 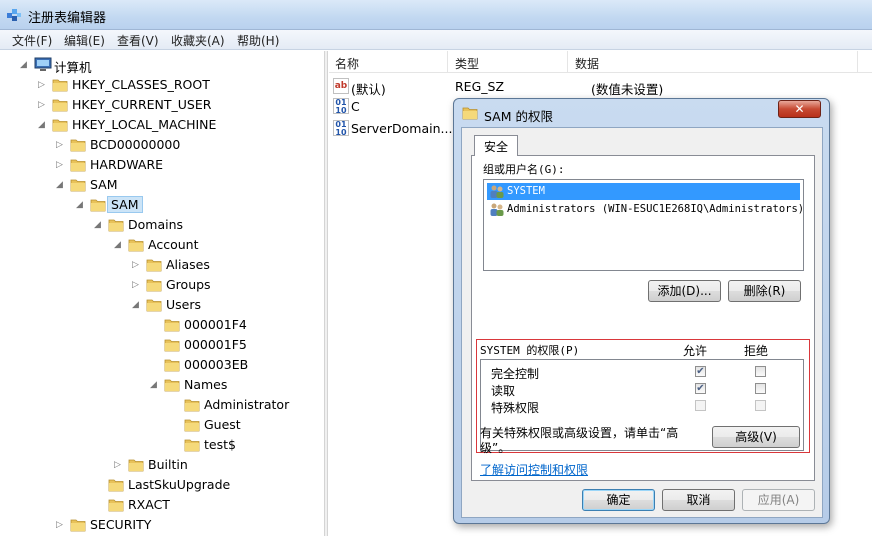 What do you see at coordinates (587, 63) in the screenshot?
I see `column-data-header: 数据` at bounding box center [587, 63].